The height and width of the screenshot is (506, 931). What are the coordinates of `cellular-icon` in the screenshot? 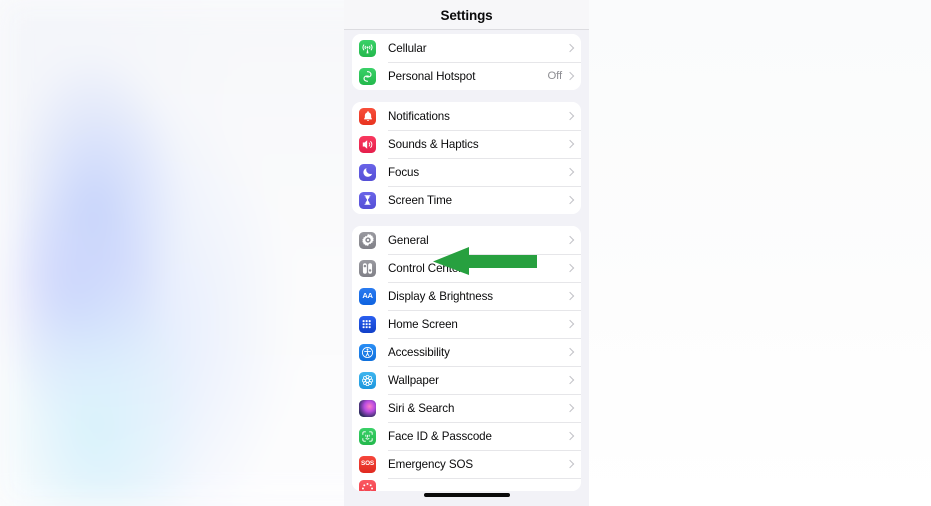 It's located at (367, 48).